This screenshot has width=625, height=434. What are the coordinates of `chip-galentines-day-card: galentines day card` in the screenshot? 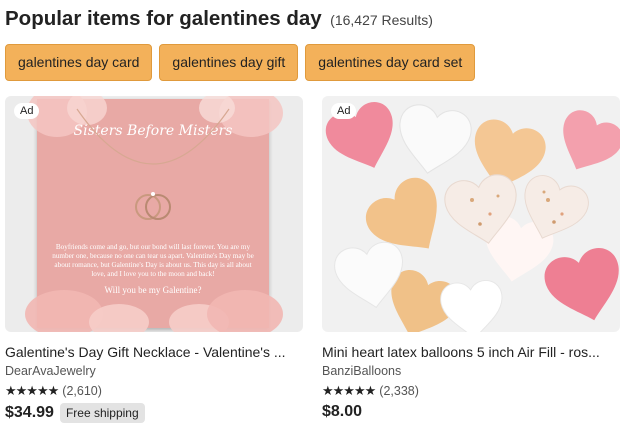 It's located at (79, 62).